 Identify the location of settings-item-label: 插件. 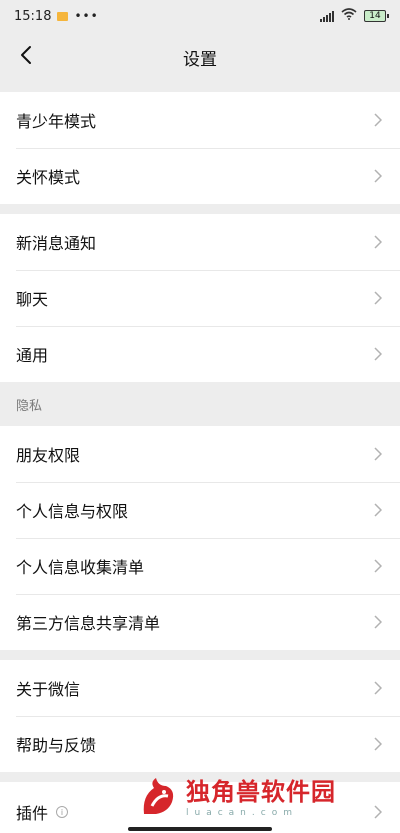
(32, 813).